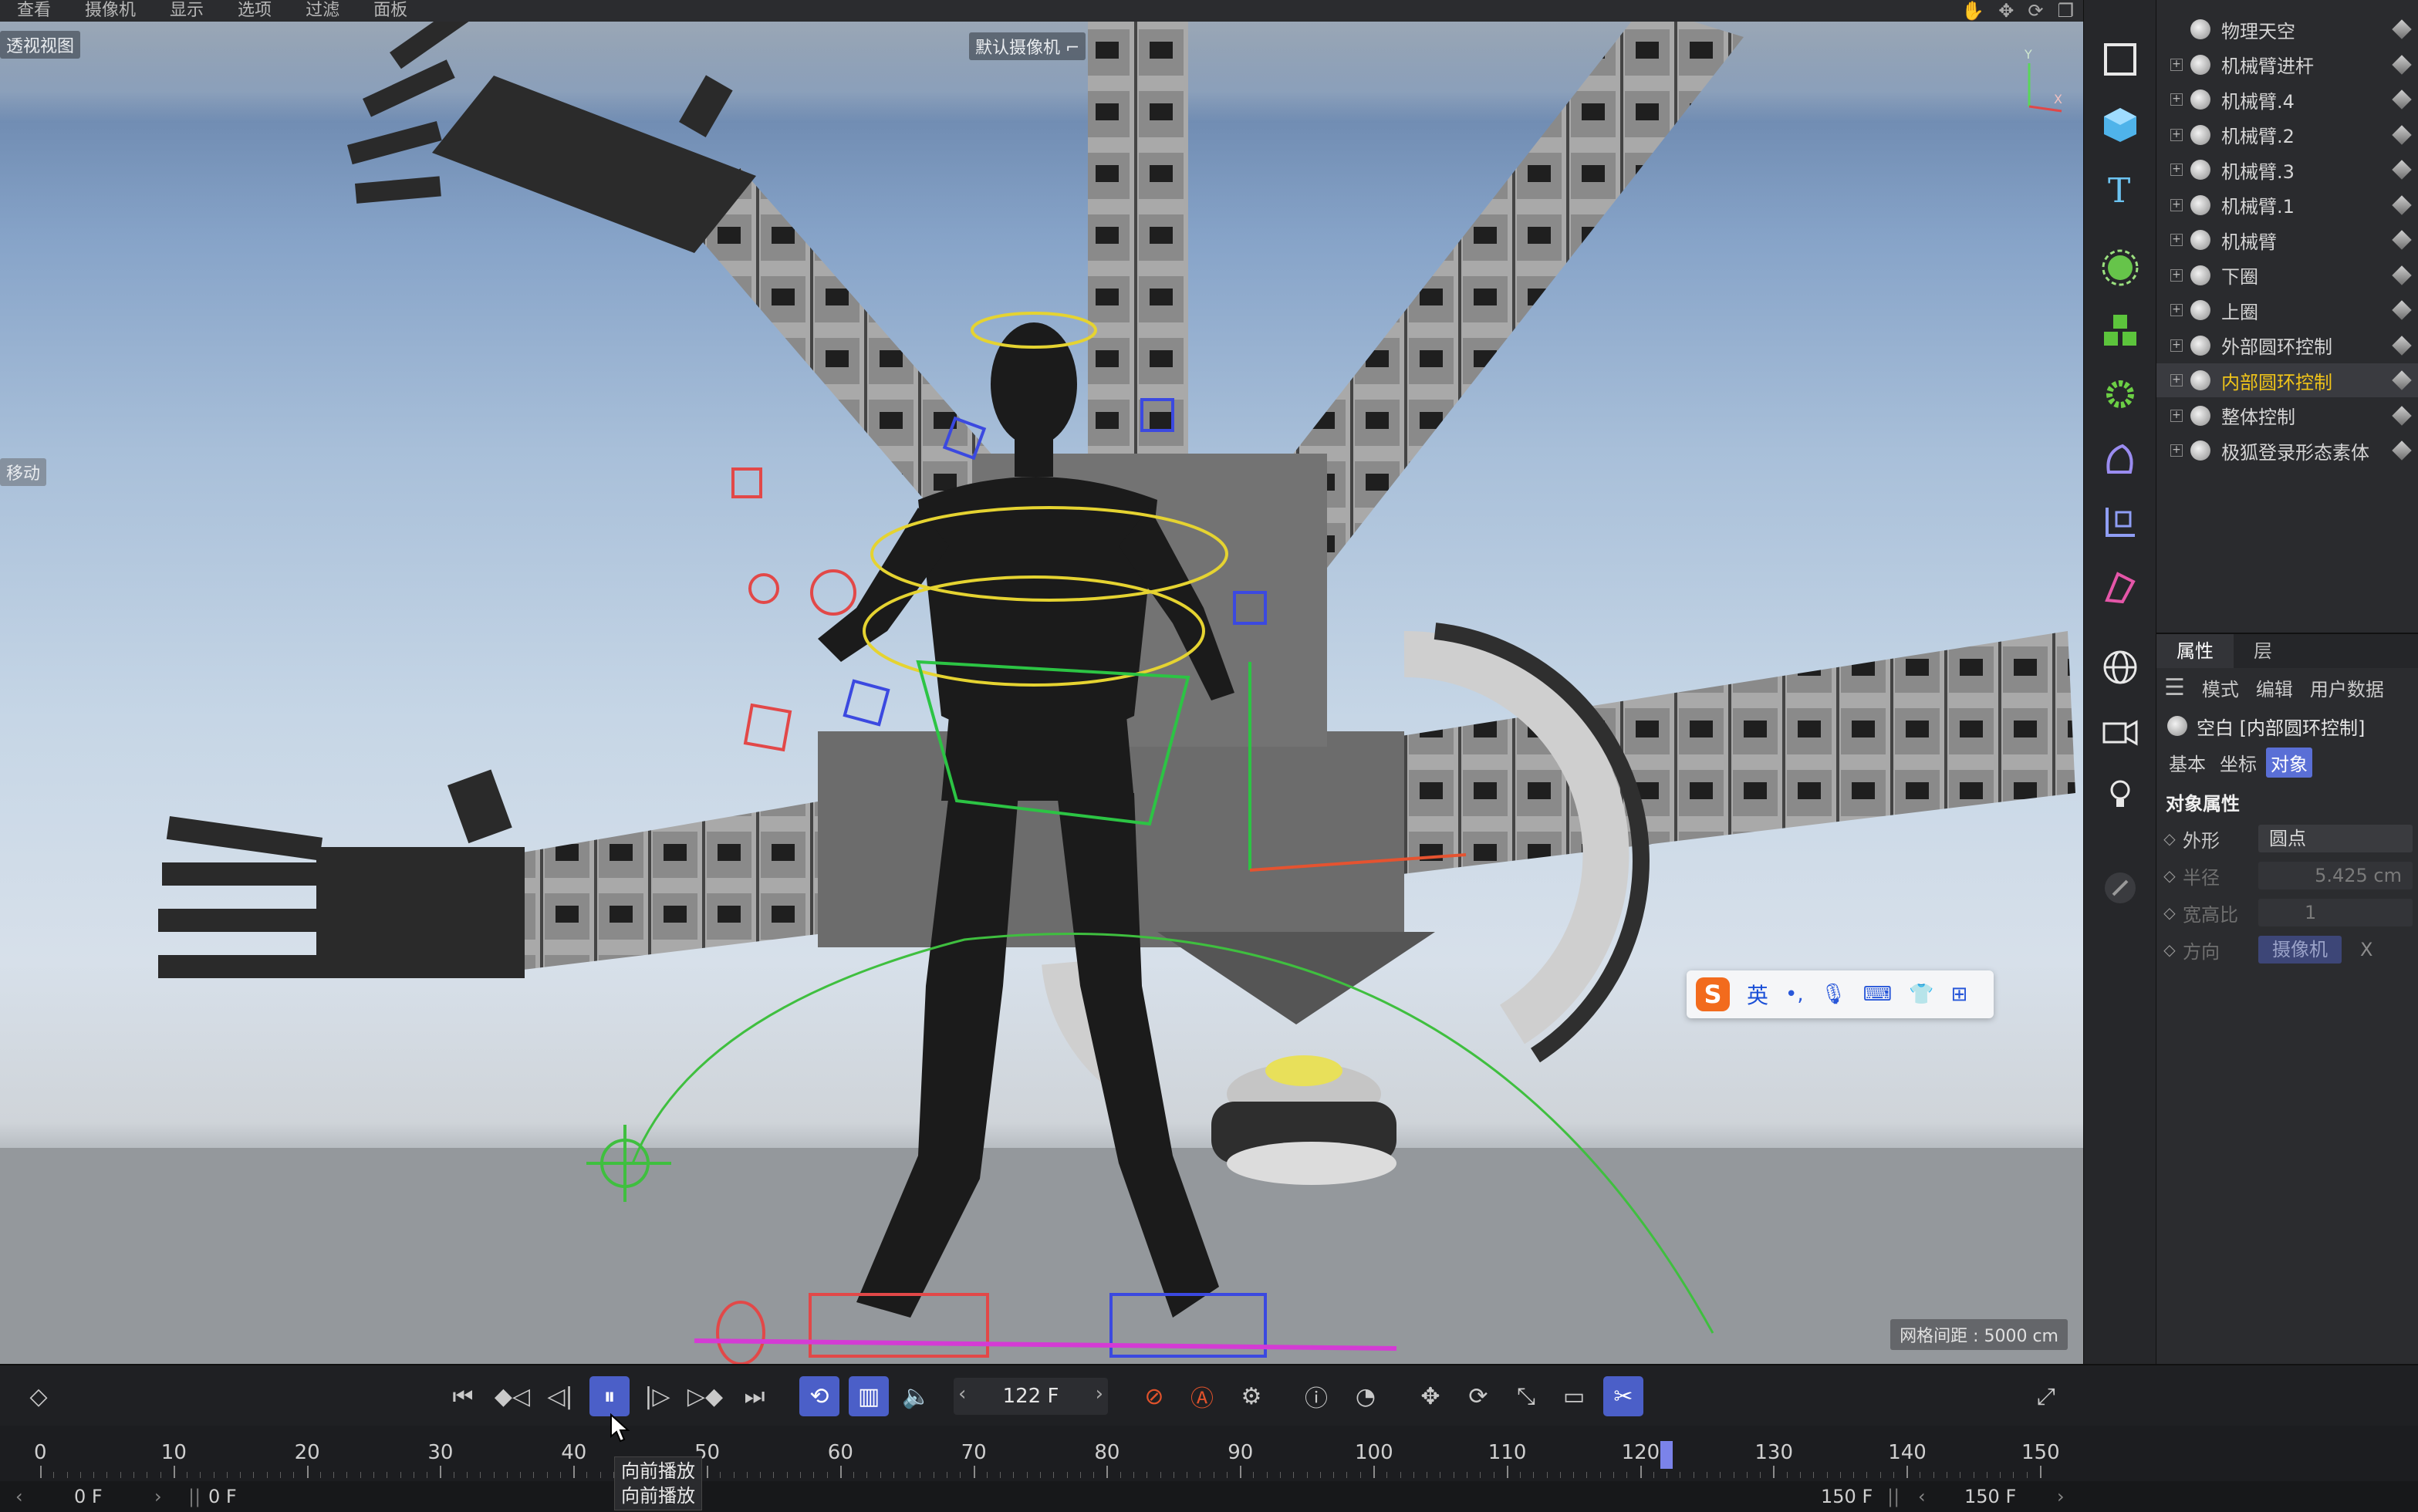 This screenshot has width=2418, height=1512. I want to click on object-name: 机械臂, so click(2249, 240).